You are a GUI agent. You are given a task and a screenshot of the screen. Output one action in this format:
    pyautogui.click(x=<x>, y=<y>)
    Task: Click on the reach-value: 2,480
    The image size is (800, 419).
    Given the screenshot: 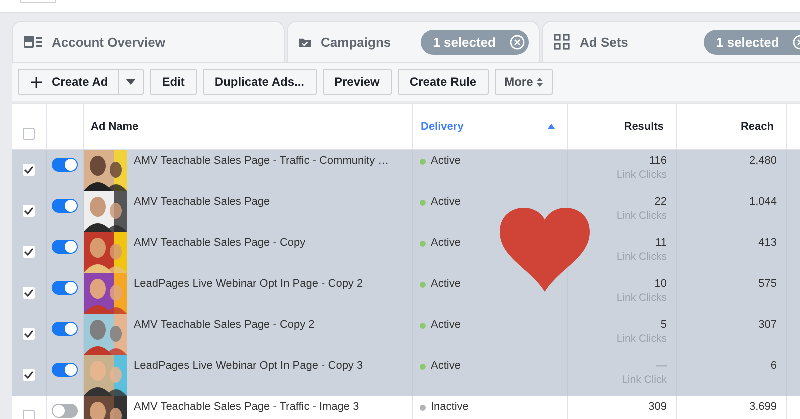 What is the action you would take?
    pyautogui.click(x=763, y=161)
    